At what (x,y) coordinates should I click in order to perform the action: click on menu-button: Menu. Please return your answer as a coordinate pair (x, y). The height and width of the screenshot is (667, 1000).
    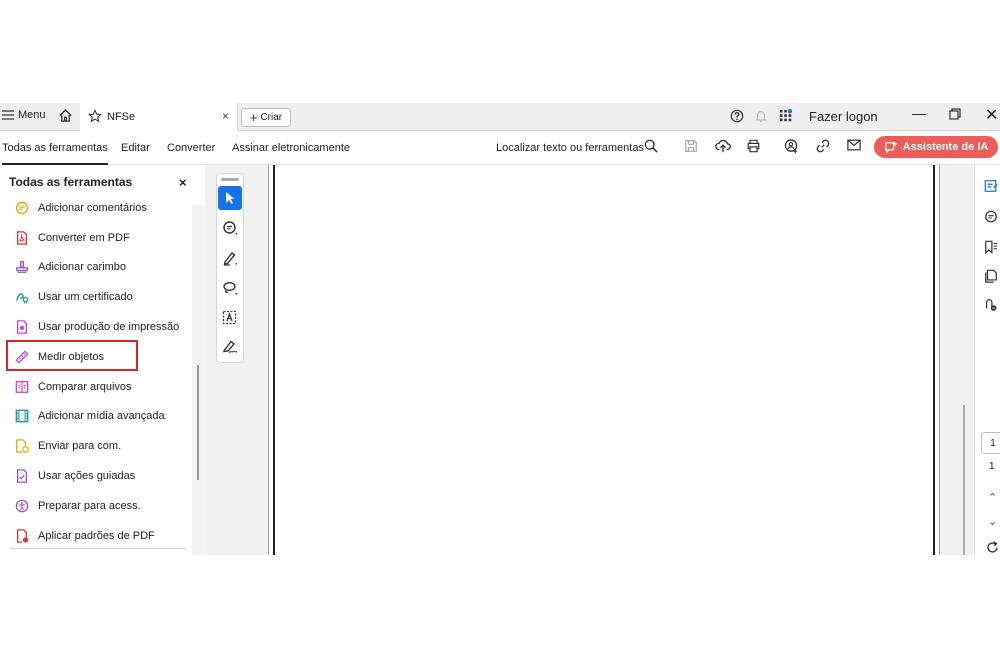
    Looking at the image, I should click on (24, 115).